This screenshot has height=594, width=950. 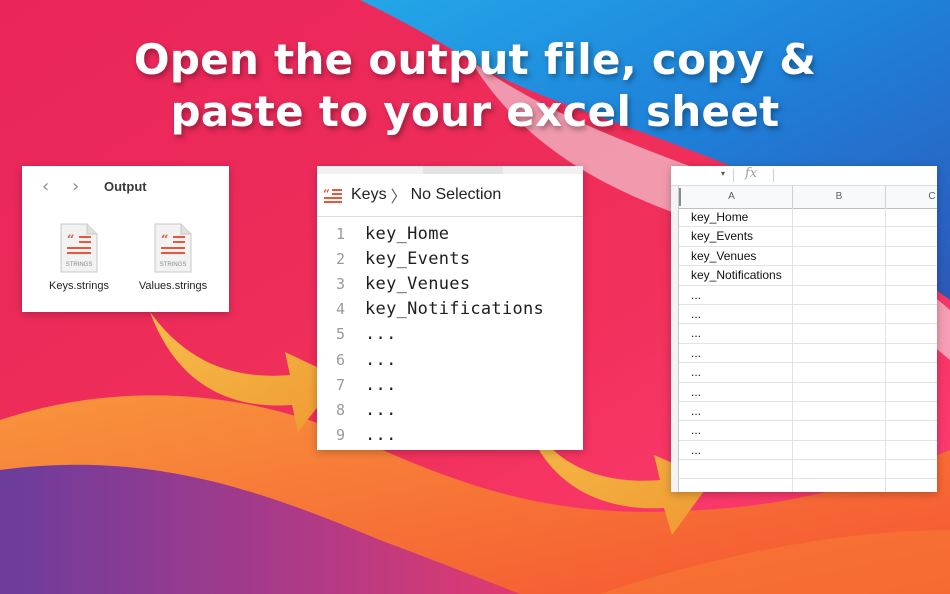 I want to click on code-text: key_Home, so click(x=407, y=233).